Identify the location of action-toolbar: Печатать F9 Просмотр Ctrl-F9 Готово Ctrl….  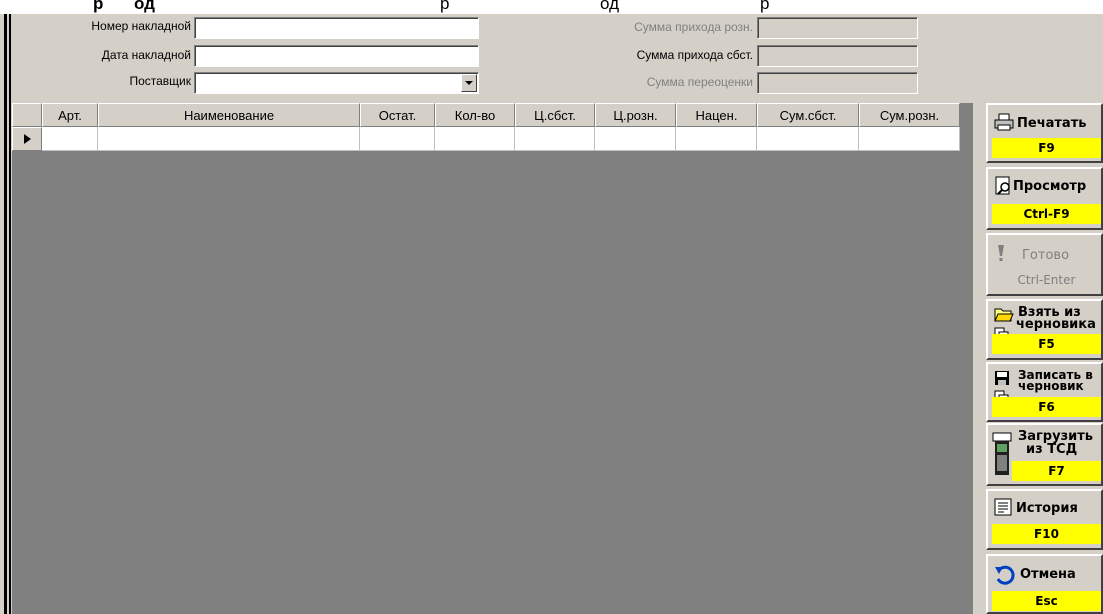
(1044, 358).